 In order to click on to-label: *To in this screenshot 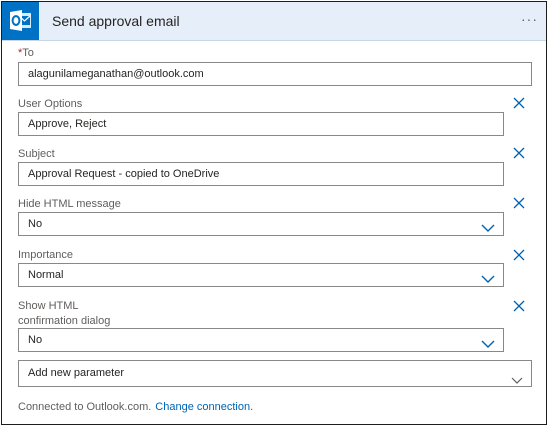, I will do `click(26, 53)`.